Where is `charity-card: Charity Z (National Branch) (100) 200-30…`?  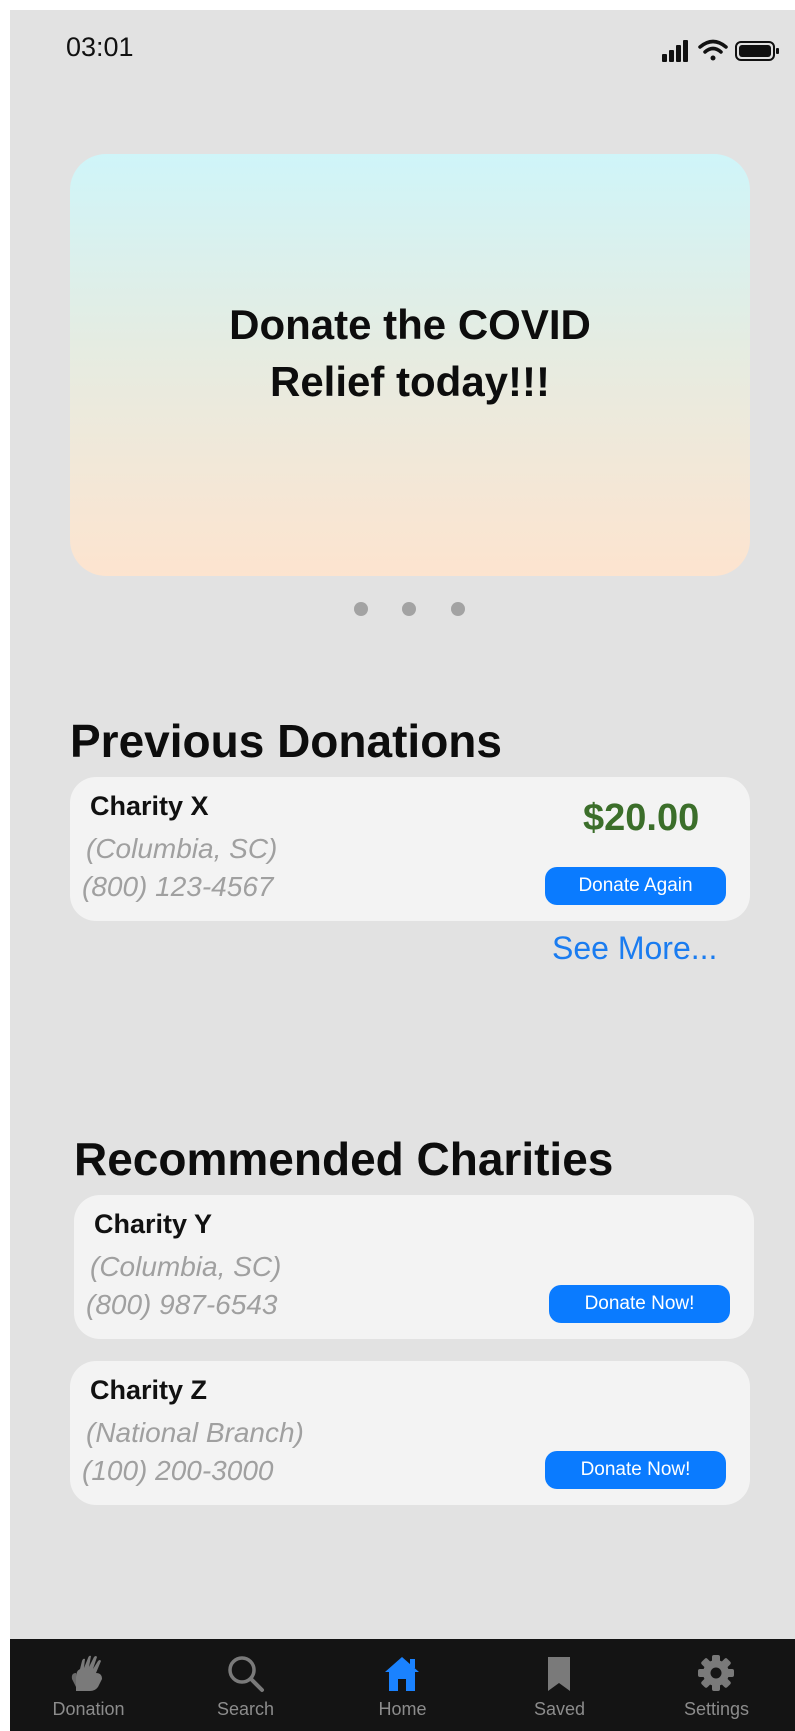 charity-card: Charity Z (National Branch) (100) 200-30… is located at coordinates (410, 1433).